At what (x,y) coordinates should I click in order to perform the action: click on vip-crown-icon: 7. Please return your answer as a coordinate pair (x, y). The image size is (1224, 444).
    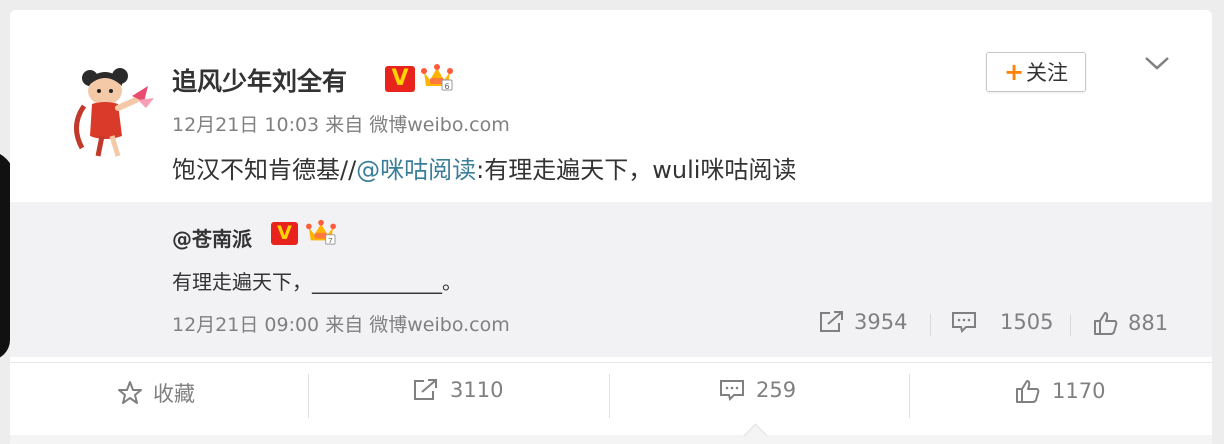
    Looking at the image, I should click on (321, 232).